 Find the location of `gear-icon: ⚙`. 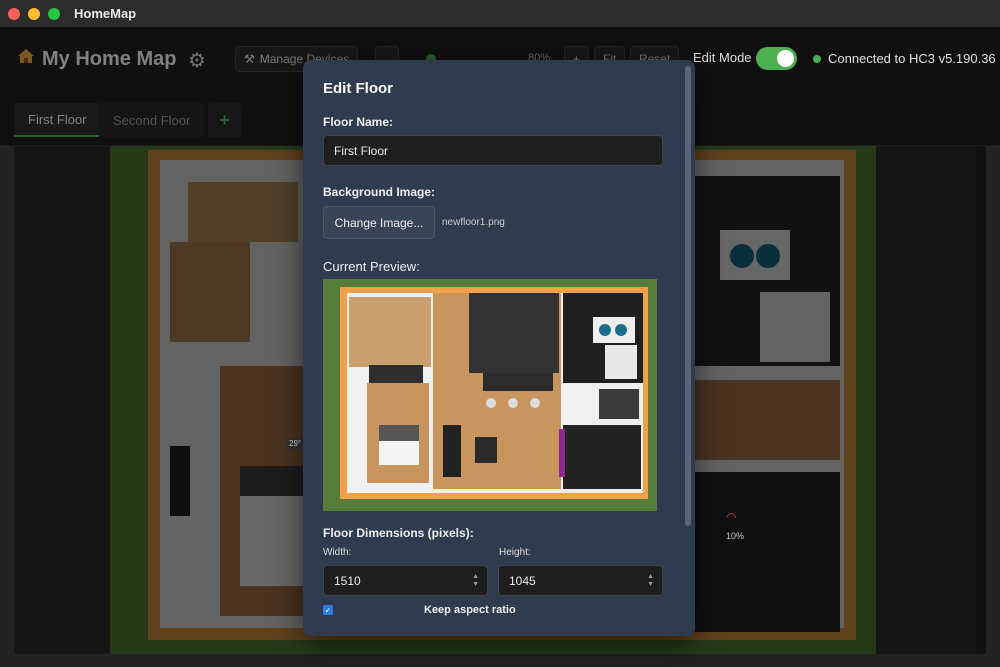

gear-icon: ⚙ is located at coordinates (197, 60).